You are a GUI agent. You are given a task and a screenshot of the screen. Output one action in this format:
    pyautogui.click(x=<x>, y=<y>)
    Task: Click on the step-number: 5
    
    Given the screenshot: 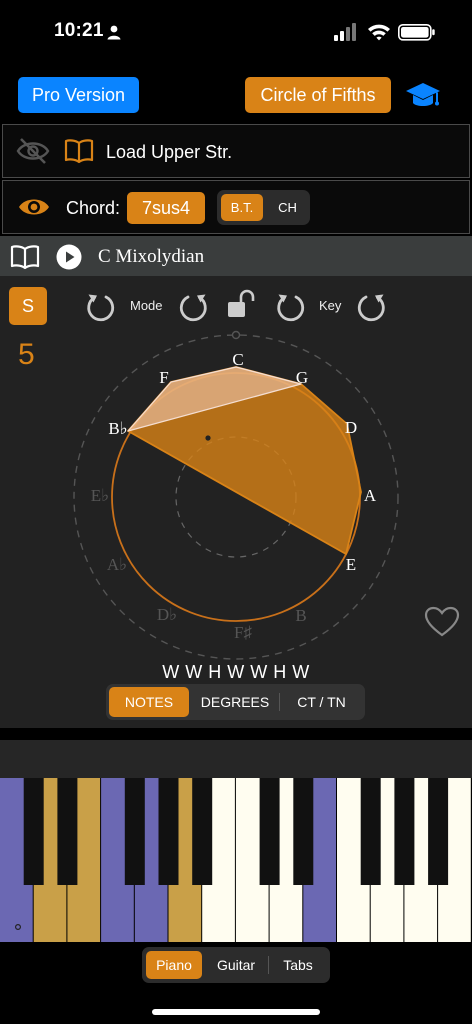 What is the action you would take?
    pyautogui.click(x=26, y=354)
    